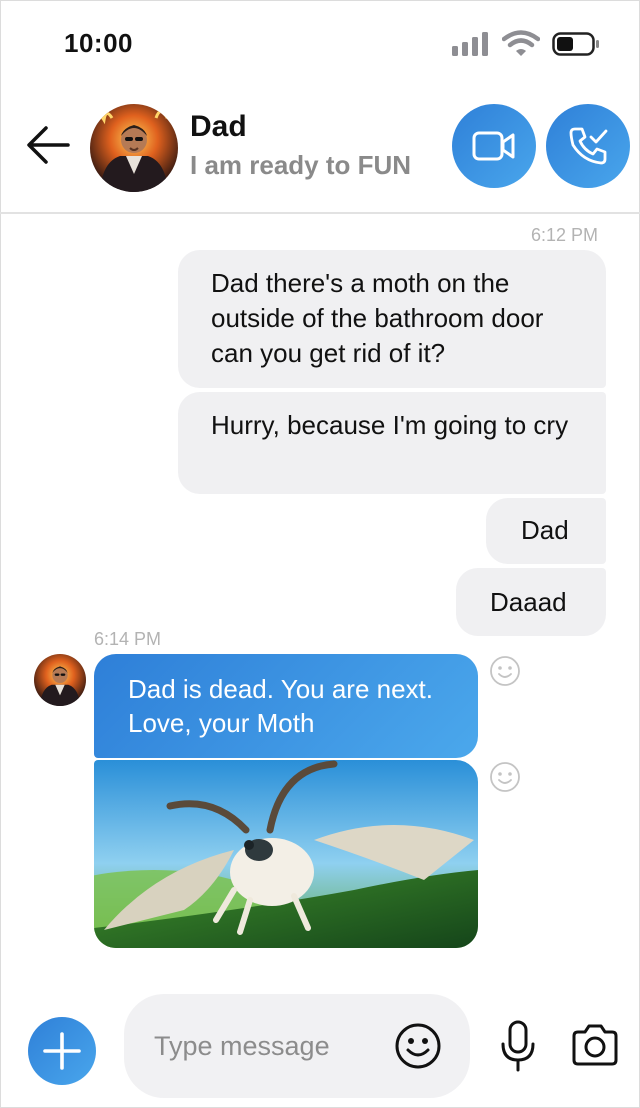 This screenshot has width=640, height=1108. I want to click on incoming-photo-moth, so click(286, 854).